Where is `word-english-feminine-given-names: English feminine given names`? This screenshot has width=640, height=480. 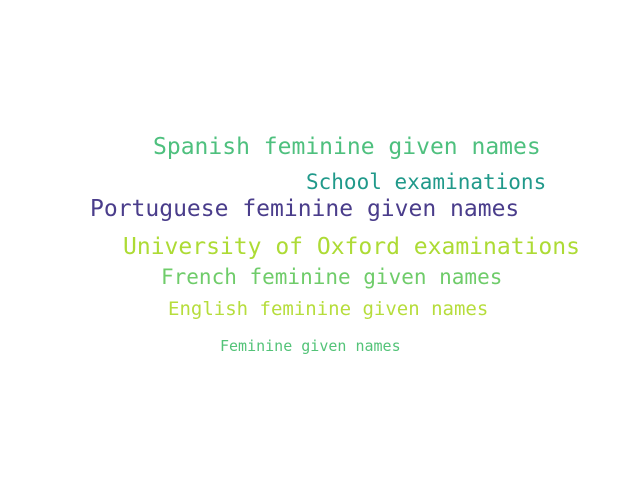
word-english-feminine-given-names: English feminine given names is located at coordinates (328, 309).